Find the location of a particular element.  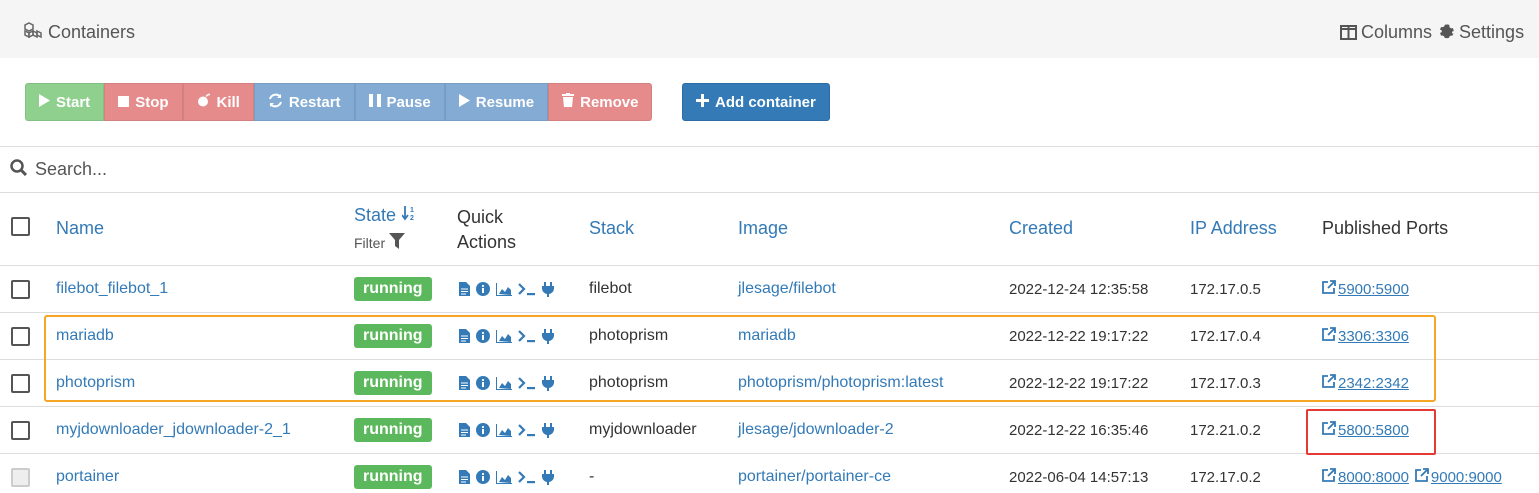

columns-button: Columns is located at coordinates (1386, 32).